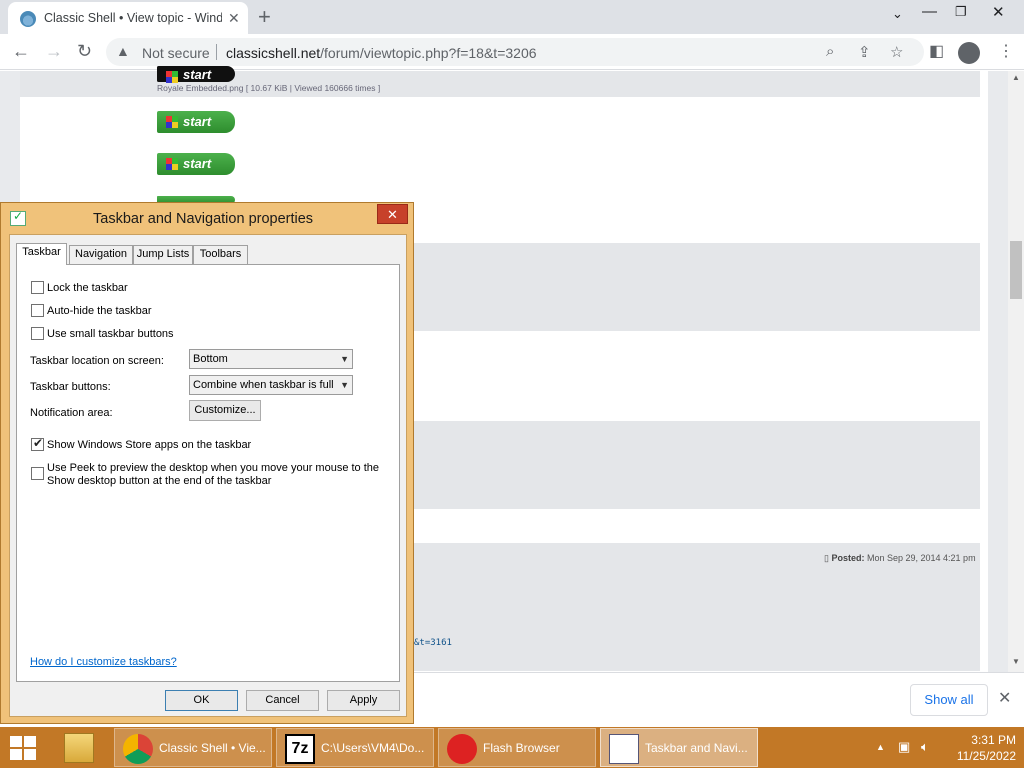 The height and width of the screenshot is (768, 1024). Describe the element at coordinates (97, 361) in the screenshot. I see `location-label: Taskbar location on screen:` at that location.